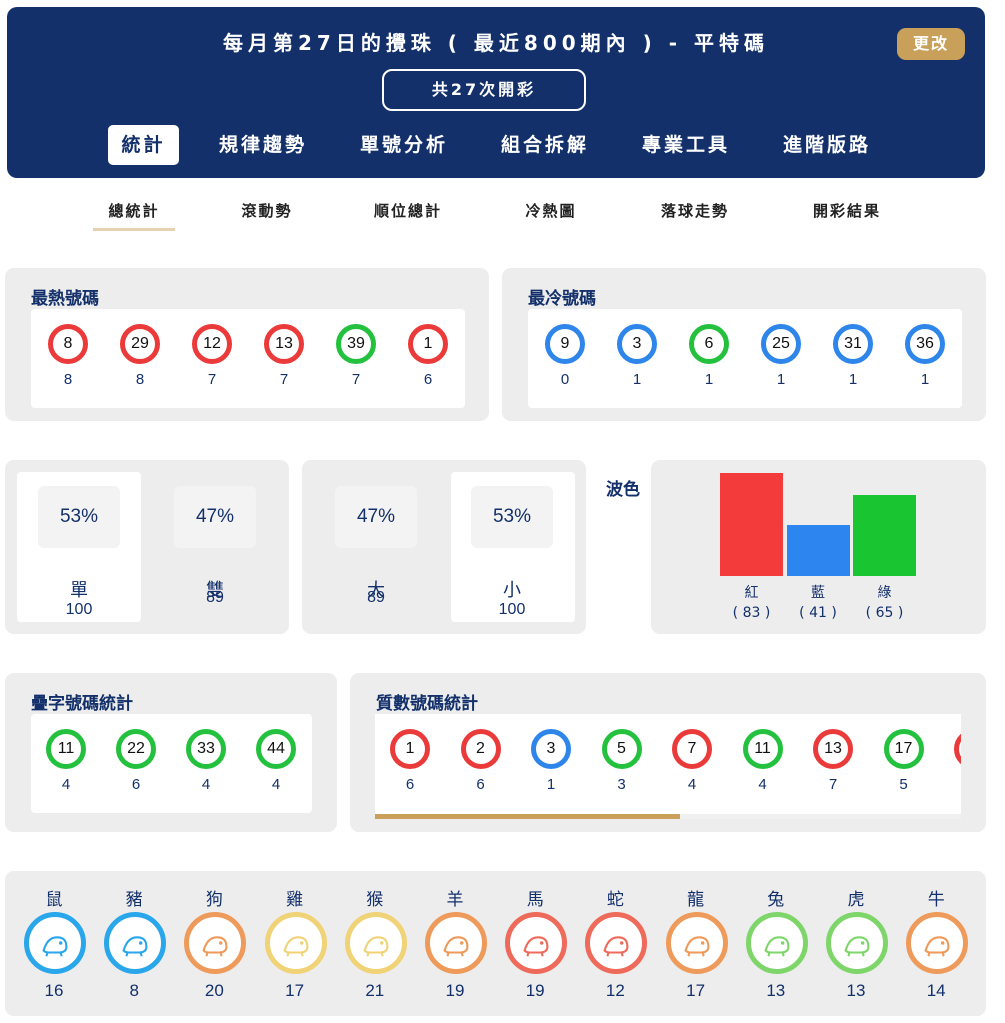 Image resolution: width=1005 pixels, height=1023 pixels. Describe the element at coordinates (484, 90) in the screenshot. I see `draw-count-button: 共27次開彩` at that location.